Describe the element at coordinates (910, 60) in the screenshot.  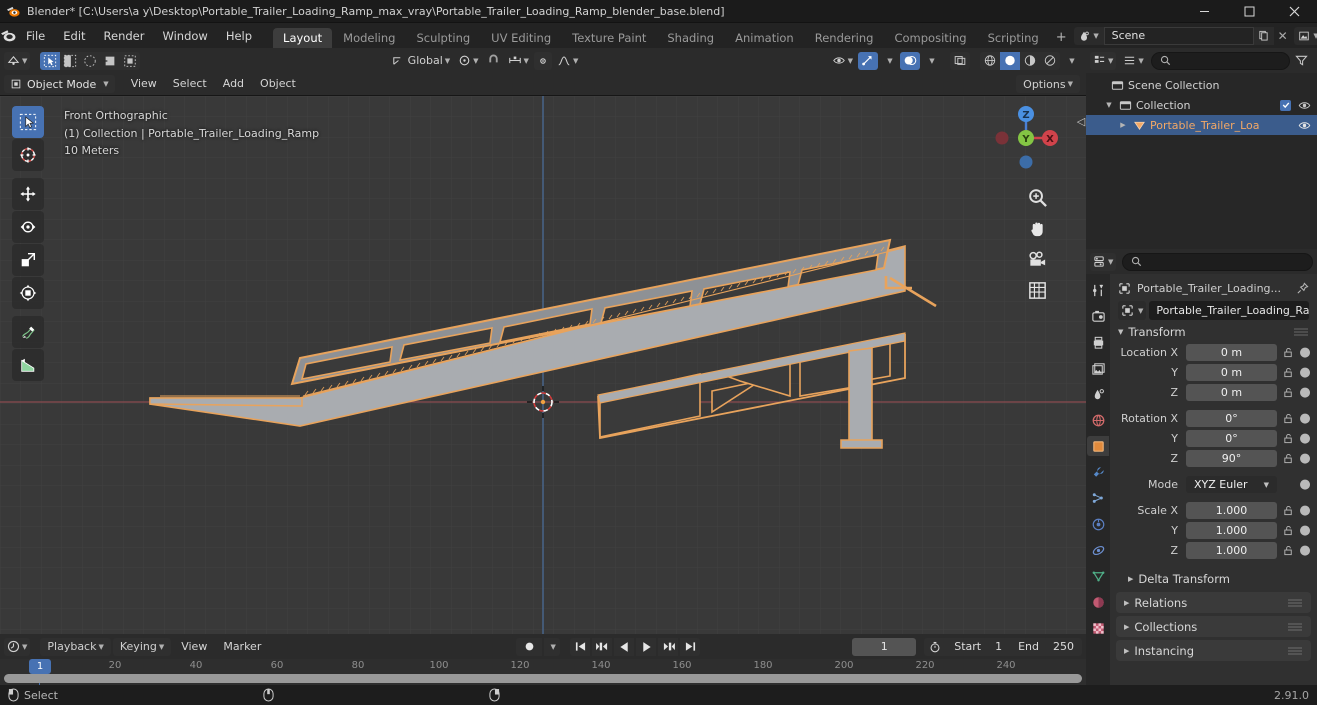
I see `overlays-toggle` at that location.